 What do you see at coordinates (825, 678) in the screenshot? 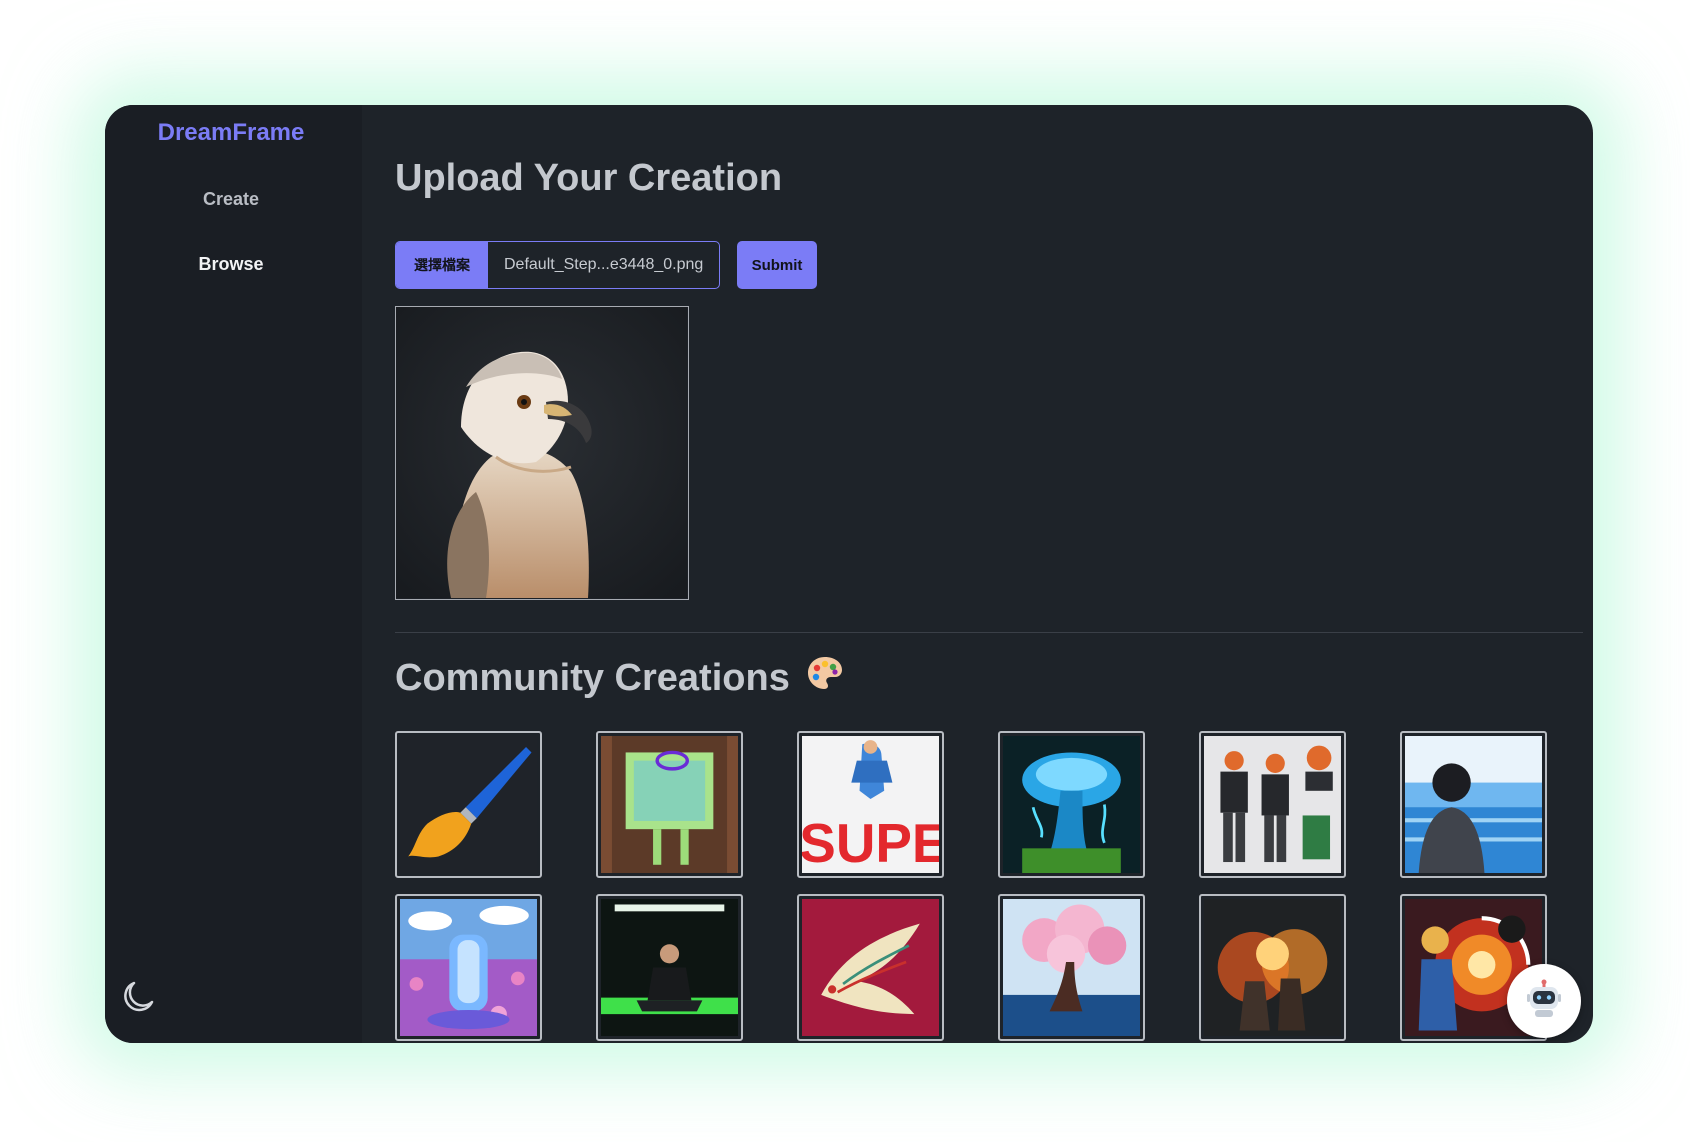
I see `palette-icon` at bounding box center [825, 678].